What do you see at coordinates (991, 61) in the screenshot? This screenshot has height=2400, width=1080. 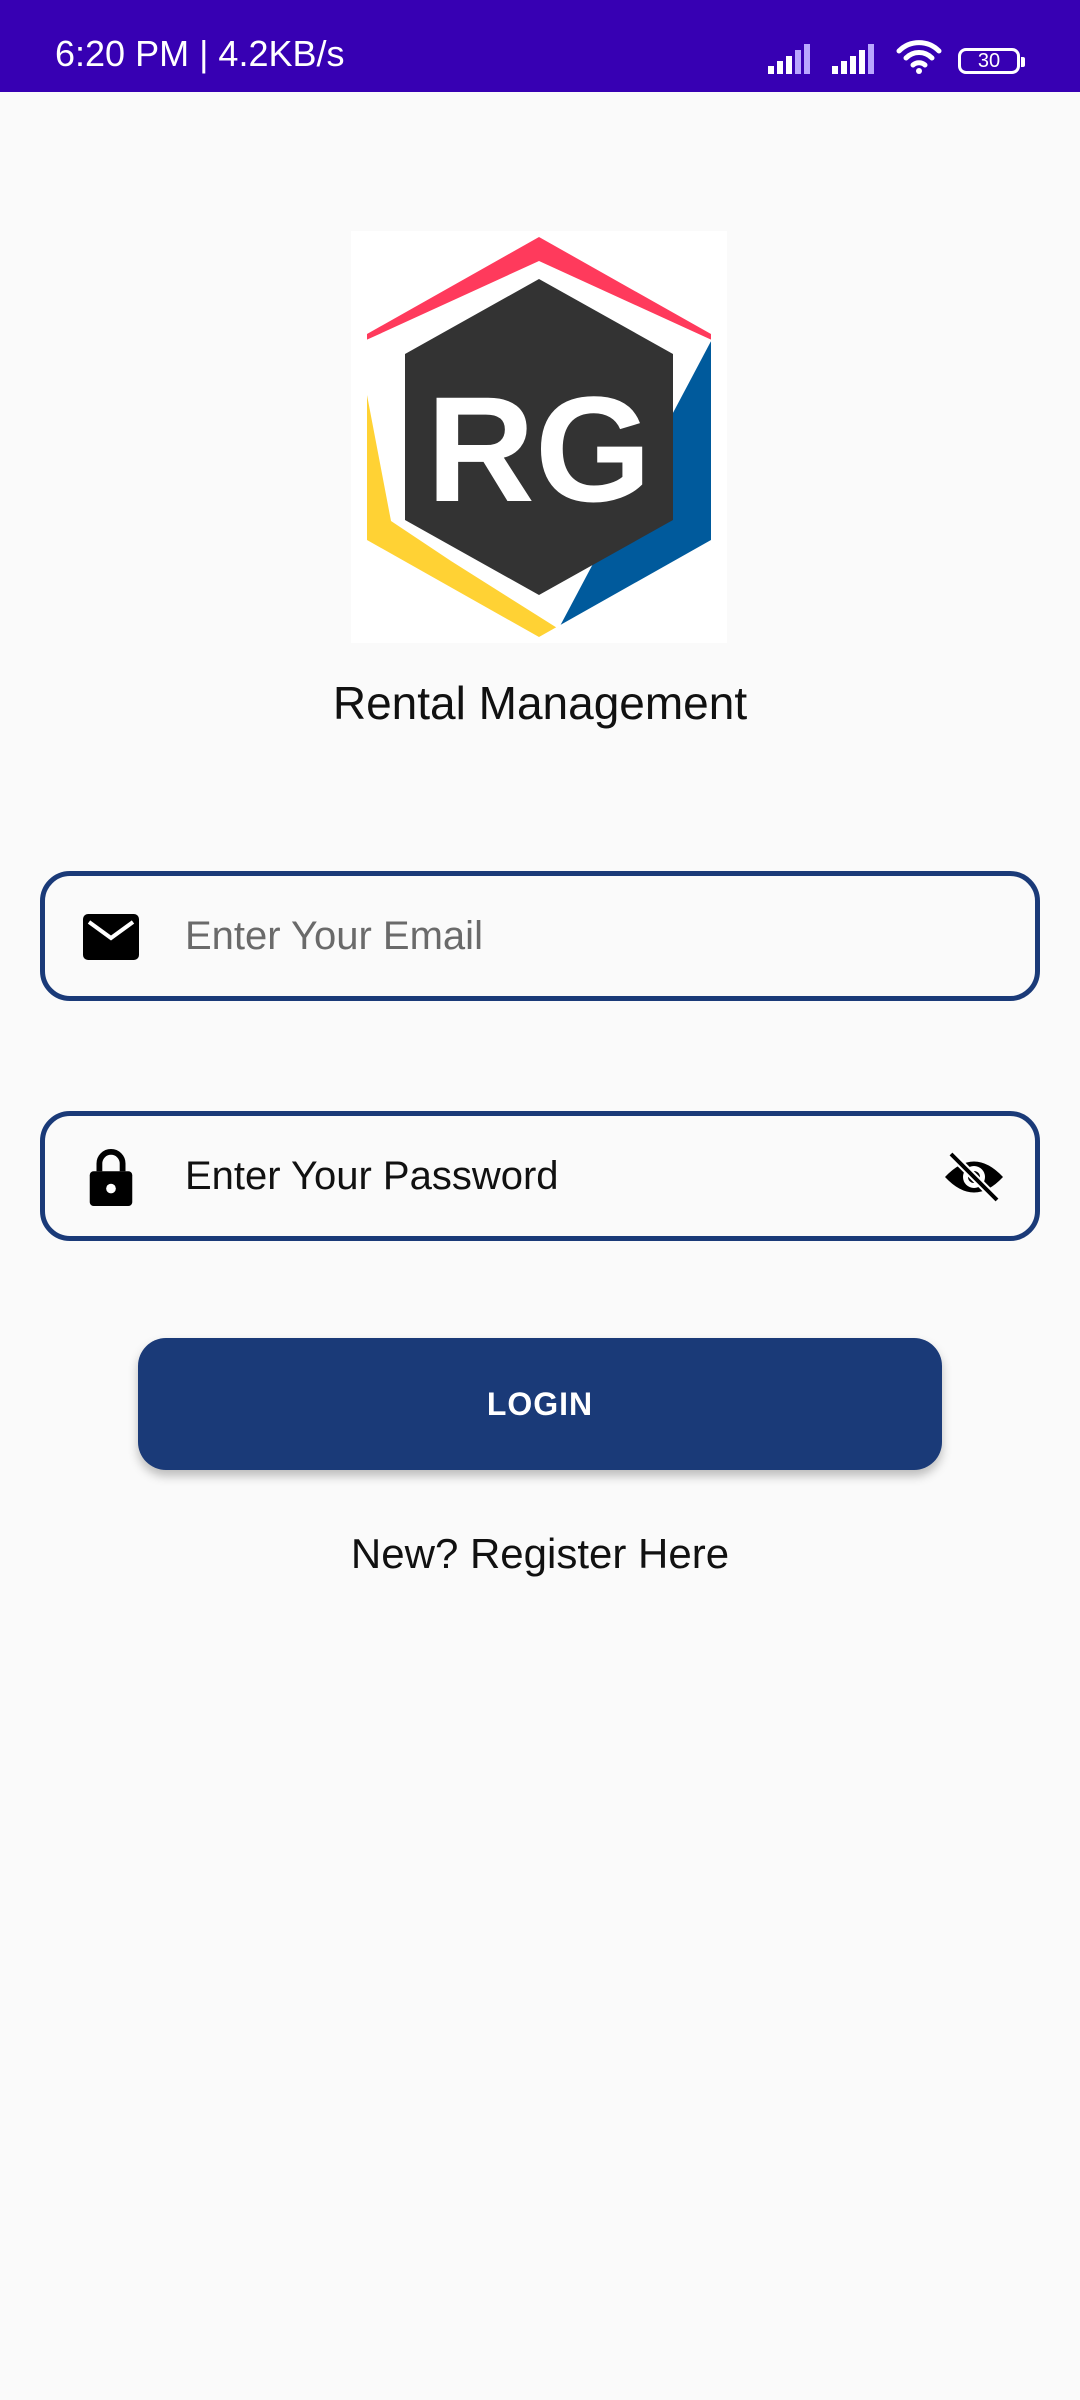 I see `battery-icon: 30` at bounding box center [991, 61].